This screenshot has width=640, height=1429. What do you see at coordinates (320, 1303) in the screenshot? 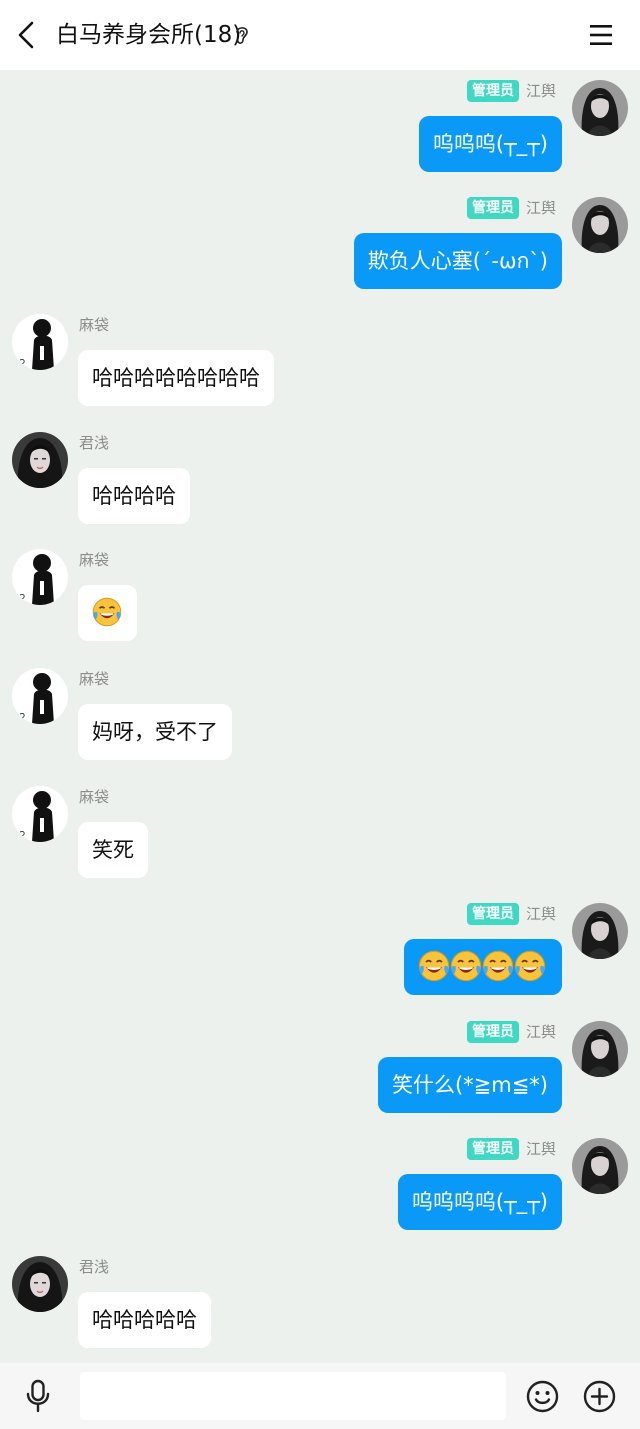
I see `message-row: 君浅 哈哈哈哈哈` at bounding box center [320, 1303].